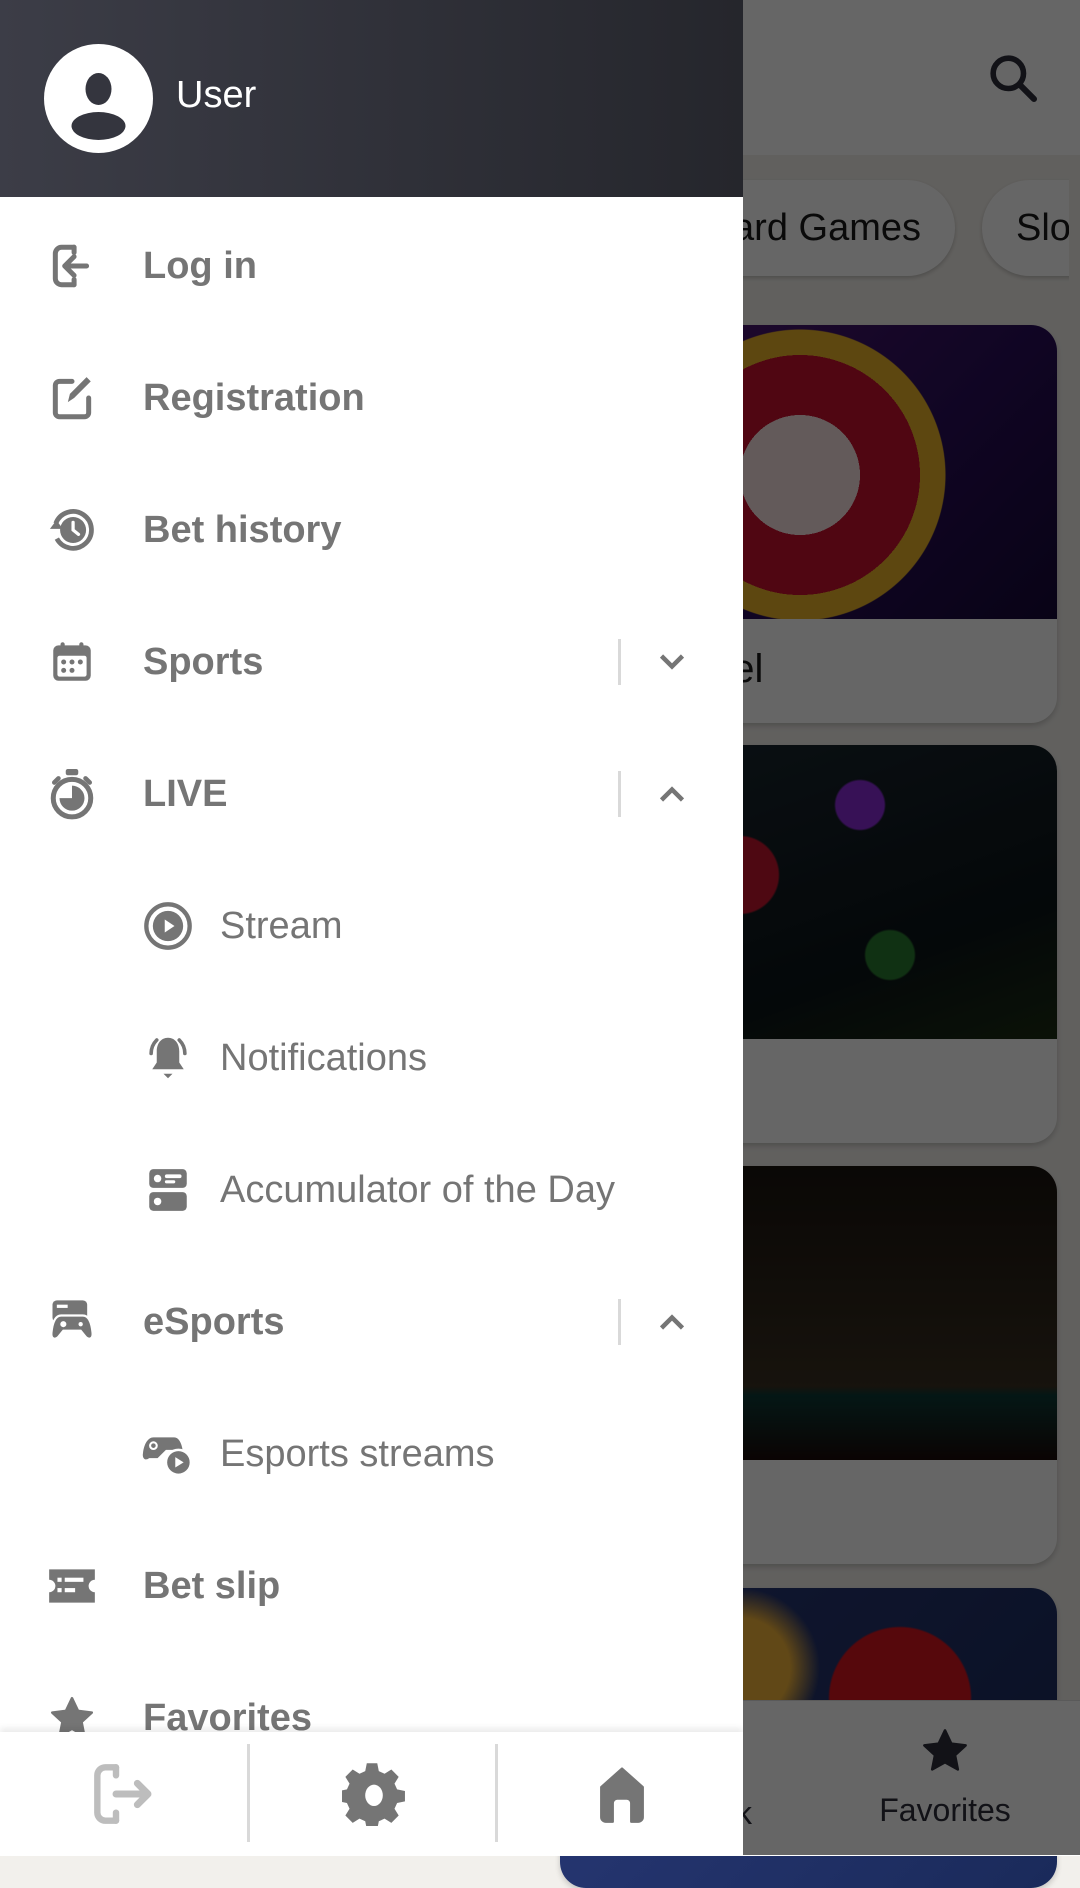  What do you see at coordinates (357, 1453) in the screenshot?
I see `menu-label: Esports streams` at bounding box center [357, 1453].